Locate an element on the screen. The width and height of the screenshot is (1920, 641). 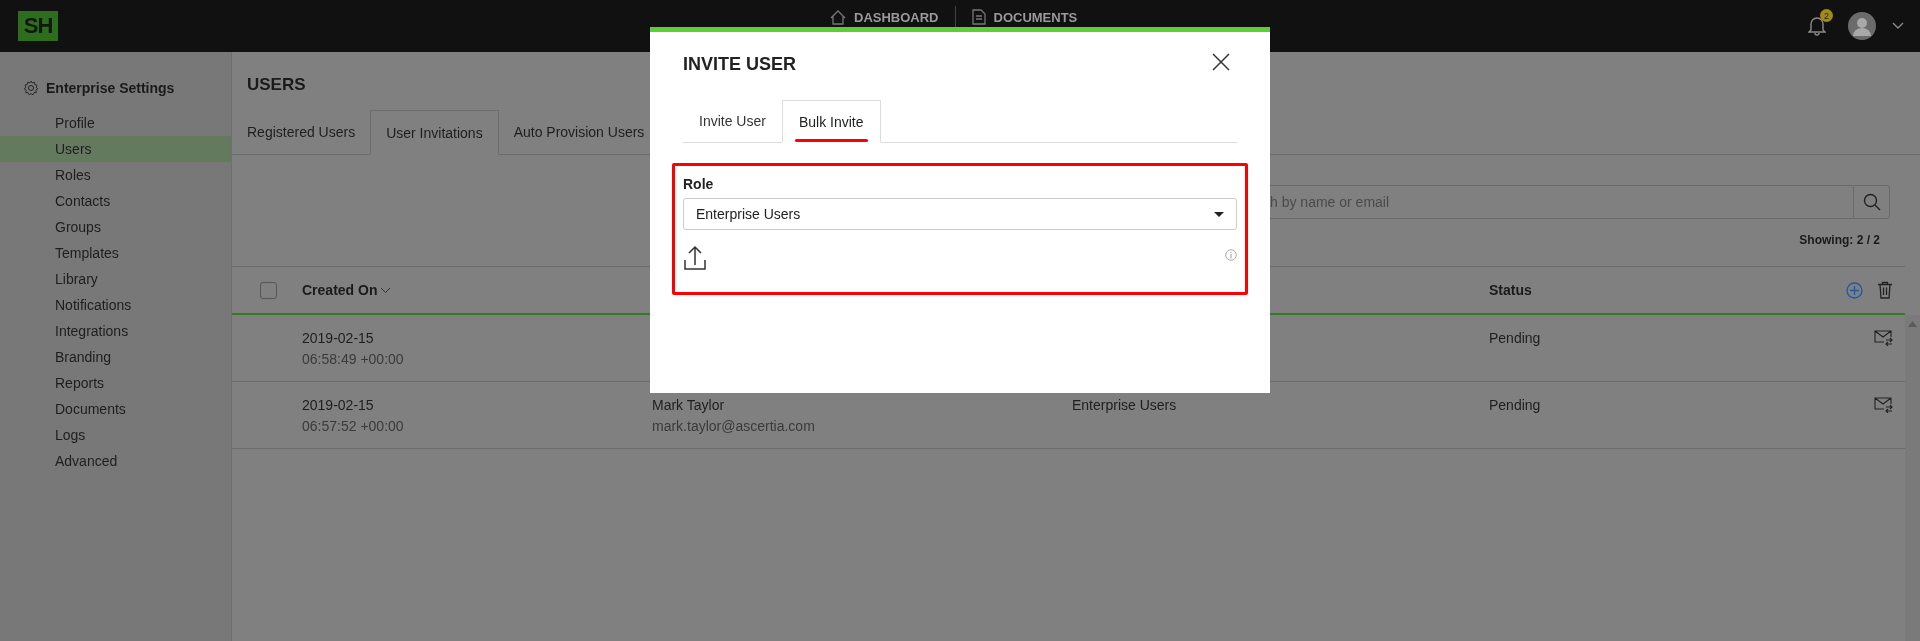
sidebar-item: Documents is located at coordinates (115, 409).